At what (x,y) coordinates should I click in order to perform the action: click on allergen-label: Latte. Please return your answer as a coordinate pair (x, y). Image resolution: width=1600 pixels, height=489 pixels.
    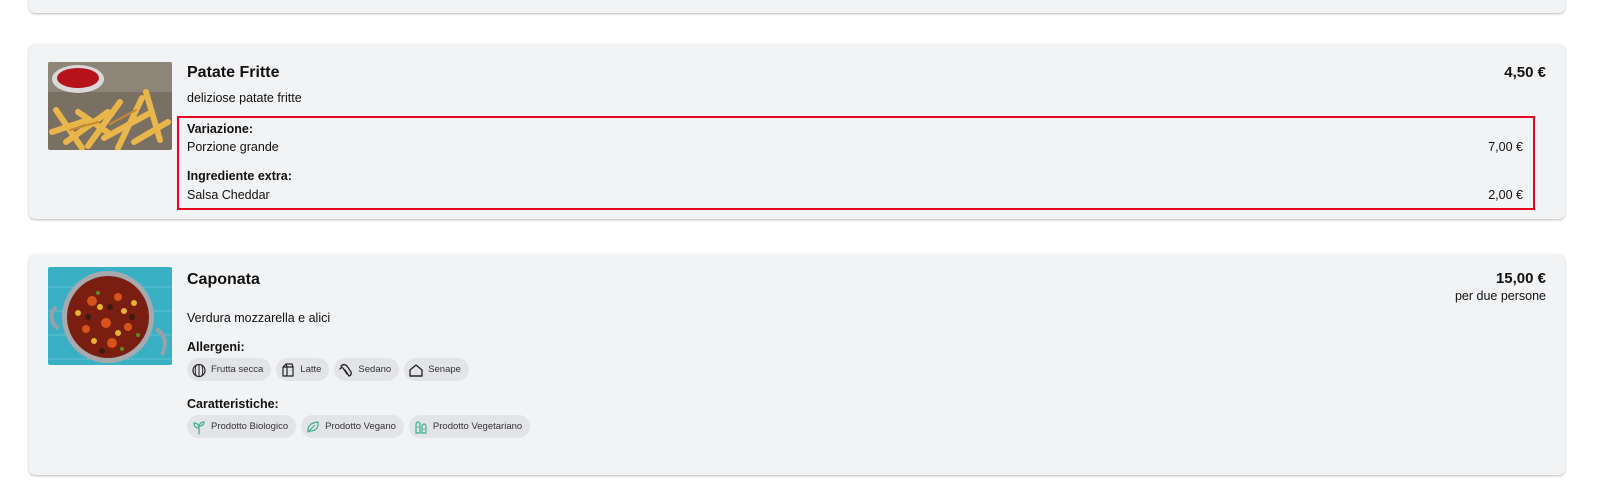
    Looking at the image, I should click on (311, 369).